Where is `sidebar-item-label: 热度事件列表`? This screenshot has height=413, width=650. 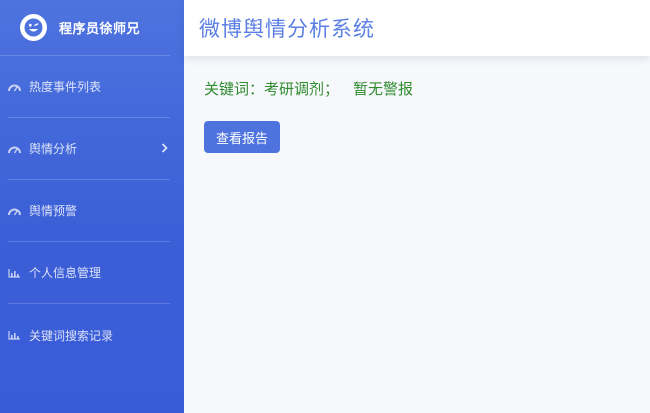
sidebar-item-label: 热度事件列表 is located at coordinates (65, 87).